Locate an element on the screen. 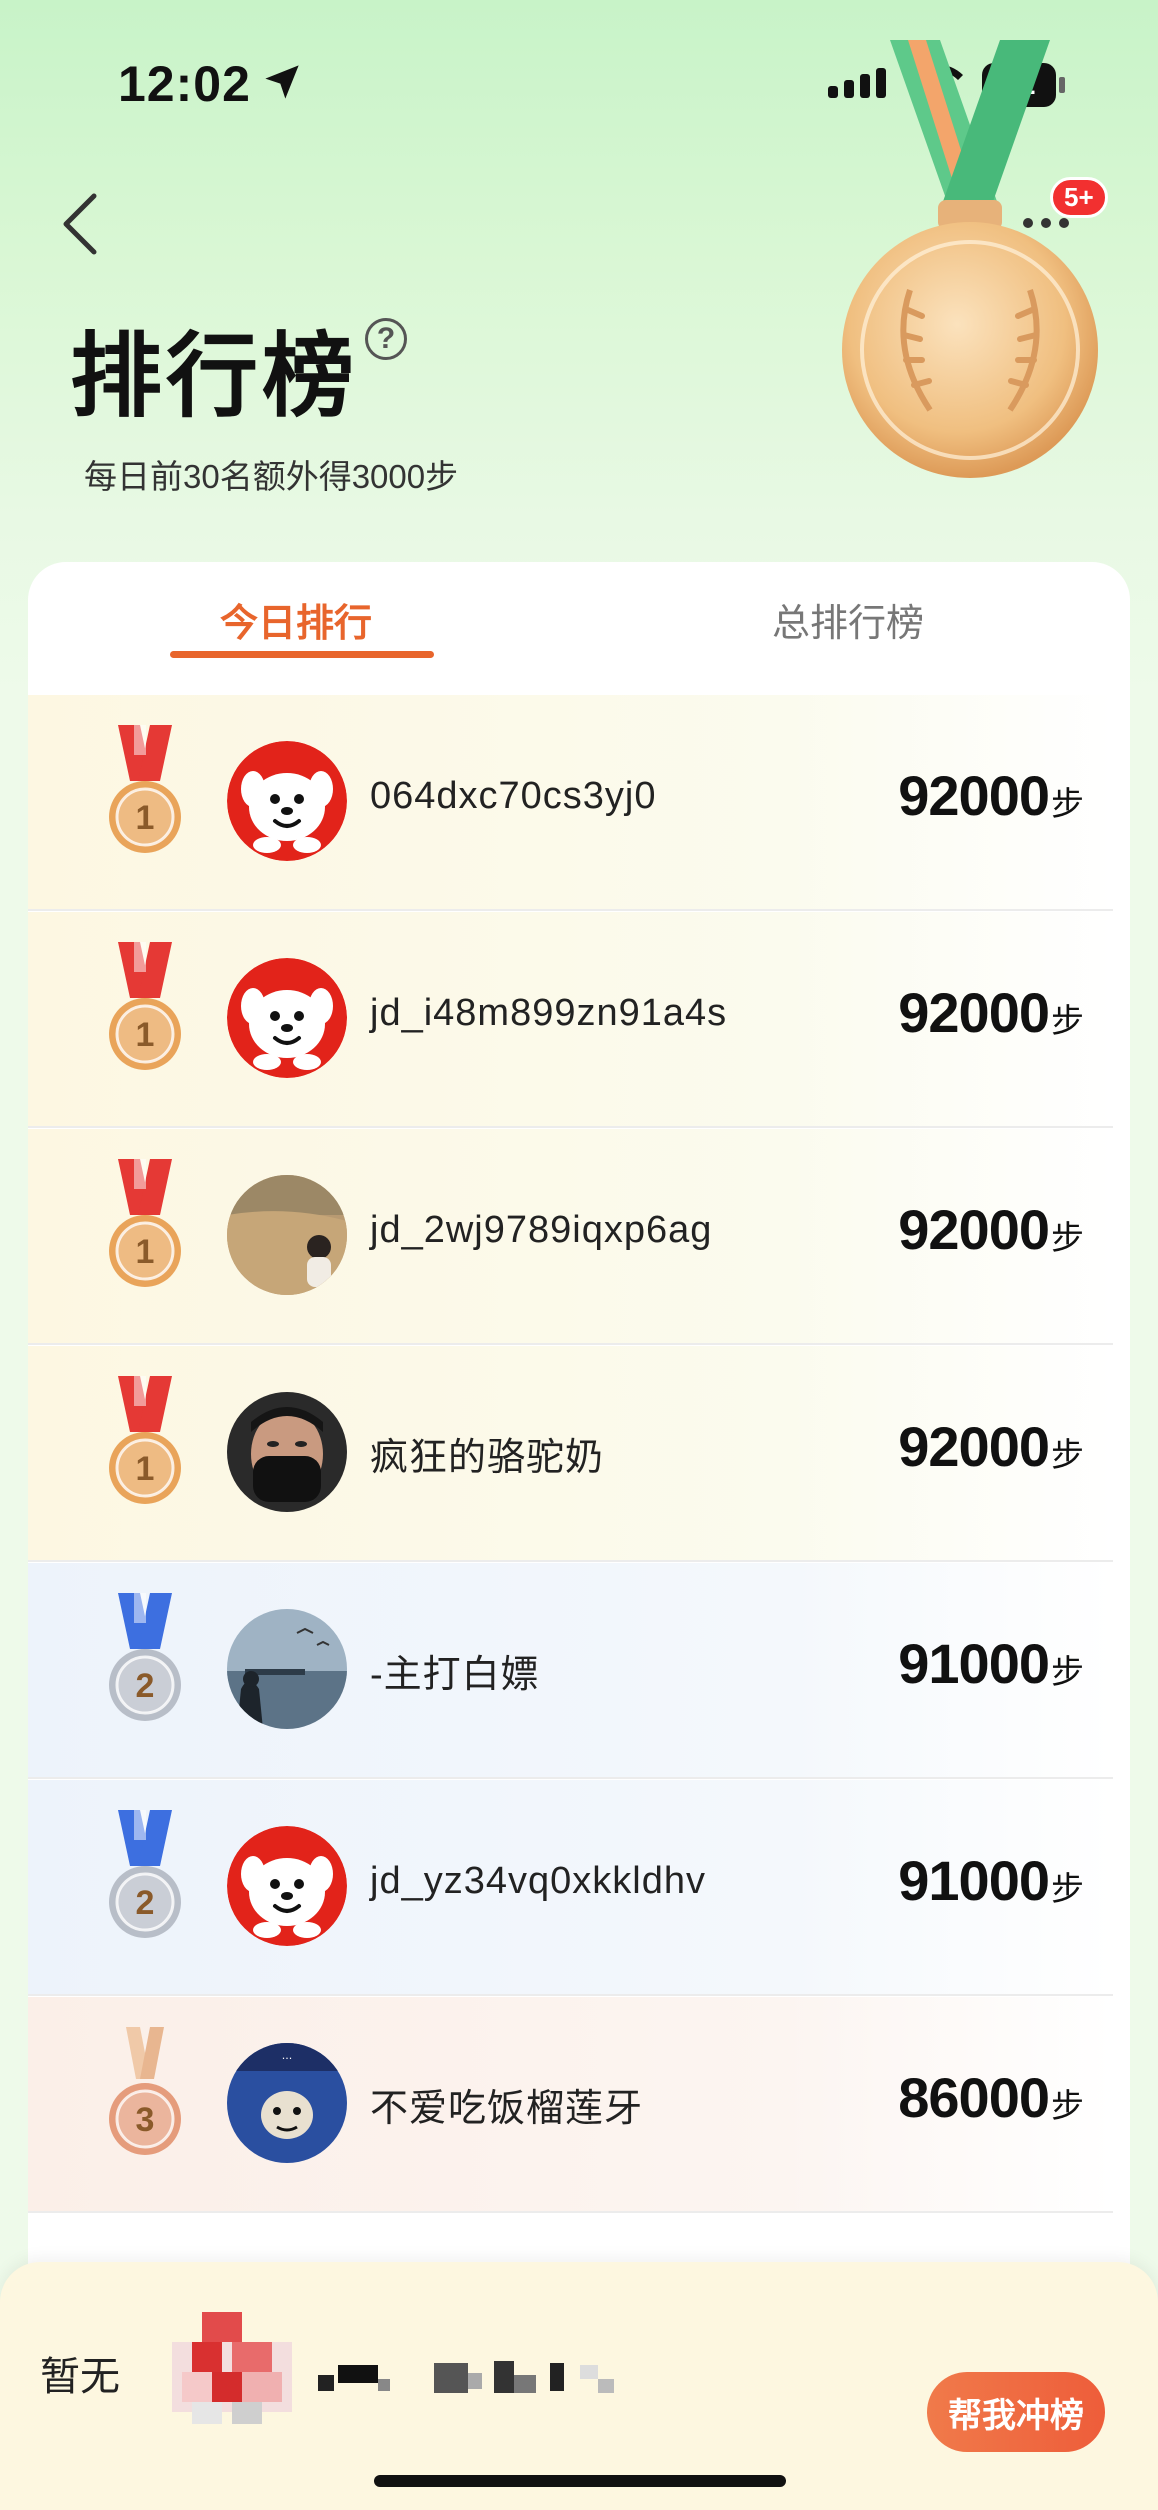 The height and width of the screenshot is (2510, 1158). user-name: jd_2wj9789iqxp6ag is located at coordinates (541, 1230).